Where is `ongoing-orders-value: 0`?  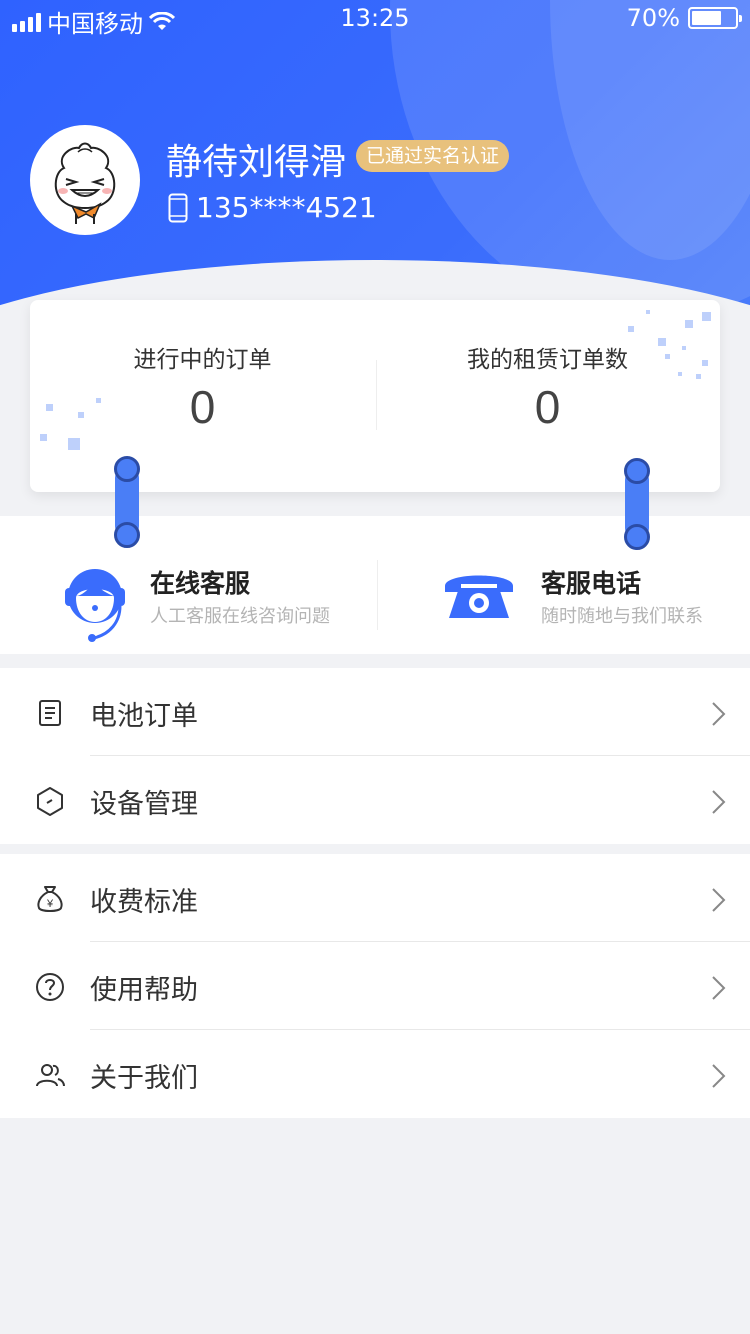 ongoing-orders-value: 0 is located at coordinates (202, 407).